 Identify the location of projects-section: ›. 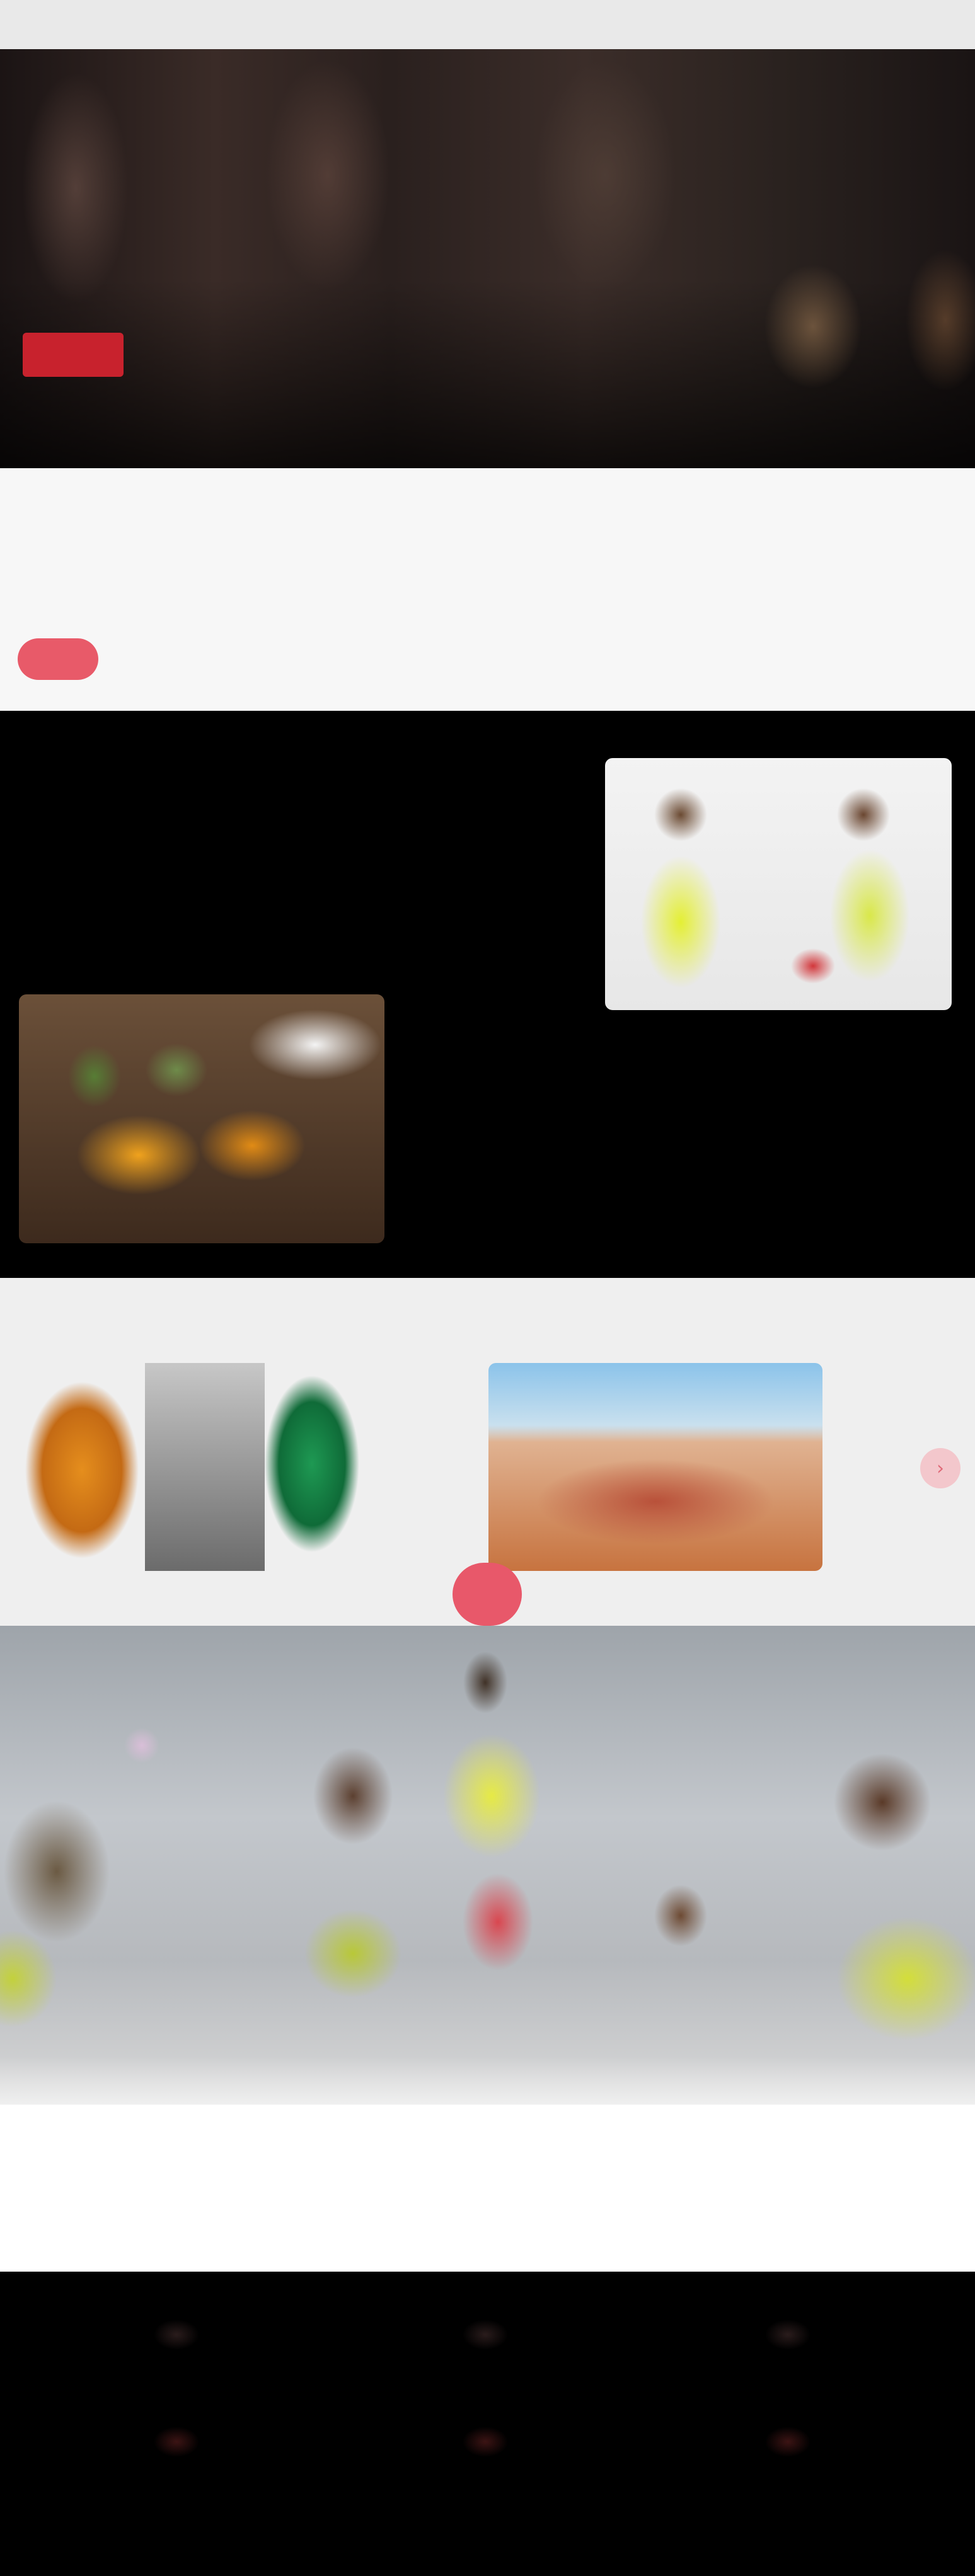
(487, 1452).